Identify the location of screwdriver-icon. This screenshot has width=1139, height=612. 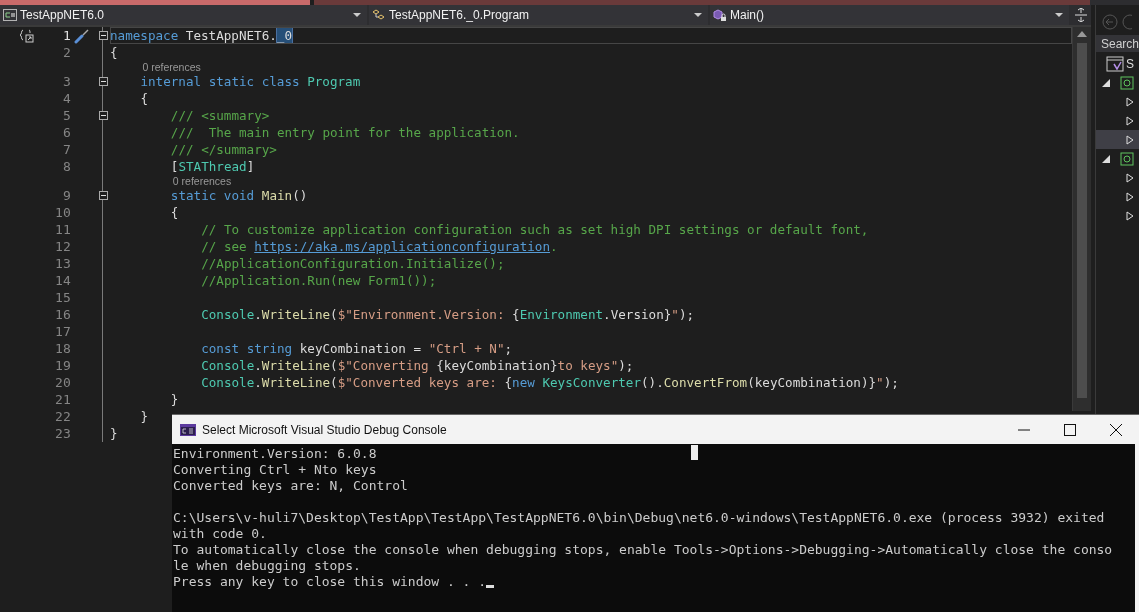
(81, 35).